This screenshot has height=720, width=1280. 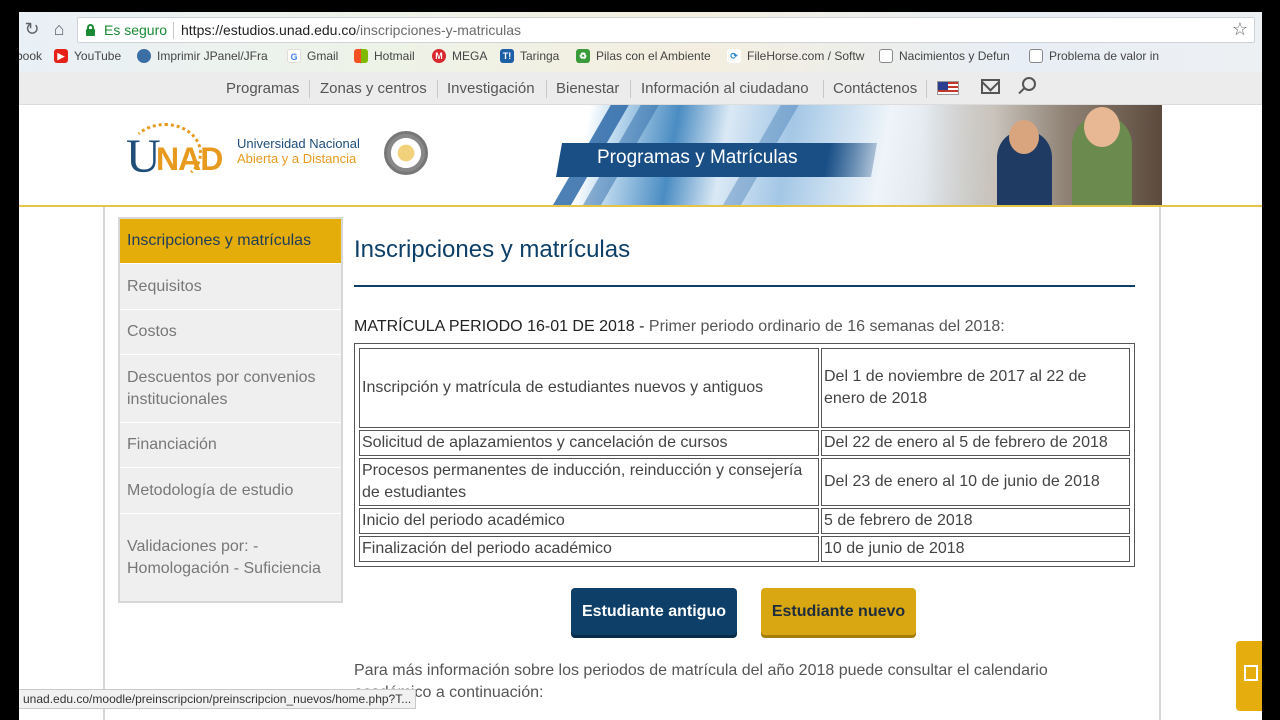 I want to click on bookmark-star-icon: ☆, so click(x=1240, y=29).